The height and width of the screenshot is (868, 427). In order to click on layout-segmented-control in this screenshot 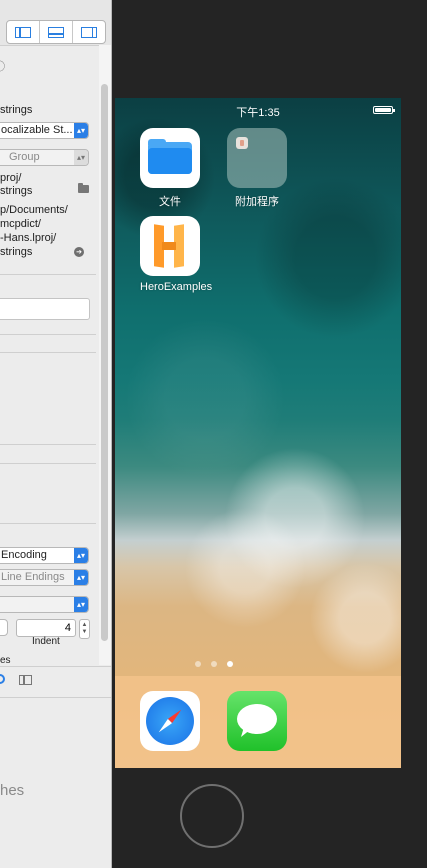, I will do `click(56, 32)`.